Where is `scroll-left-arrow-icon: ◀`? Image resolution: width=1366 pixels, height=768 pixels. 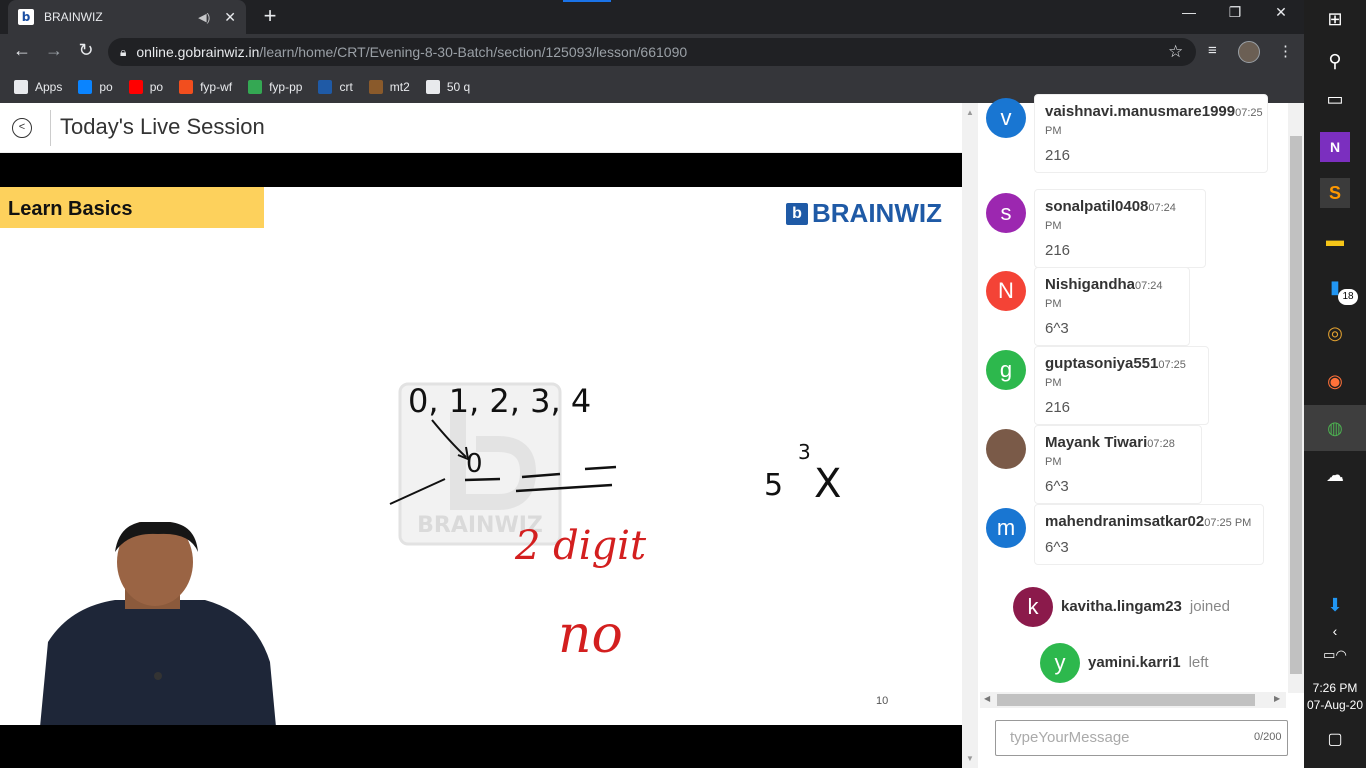
scroll-left-arrow-icon: ◀ is located at coordinates (987, 698).